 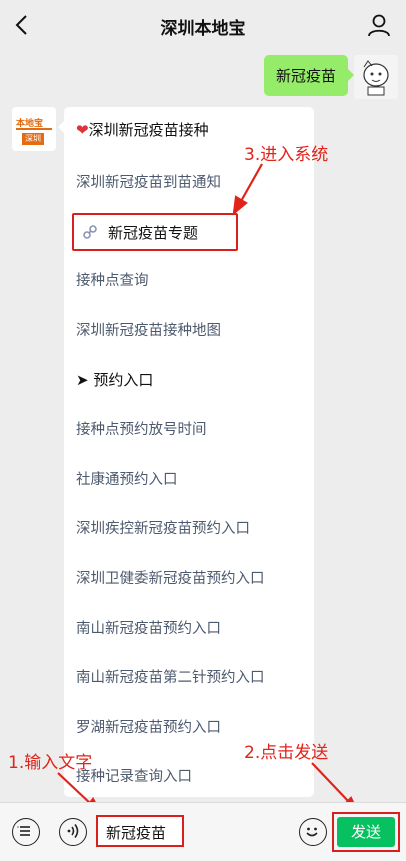 What do you see at coordinates (112, 279) in the screenshot?
I see `link-site-query: 接种点查询` at bounding box center [112, 279].